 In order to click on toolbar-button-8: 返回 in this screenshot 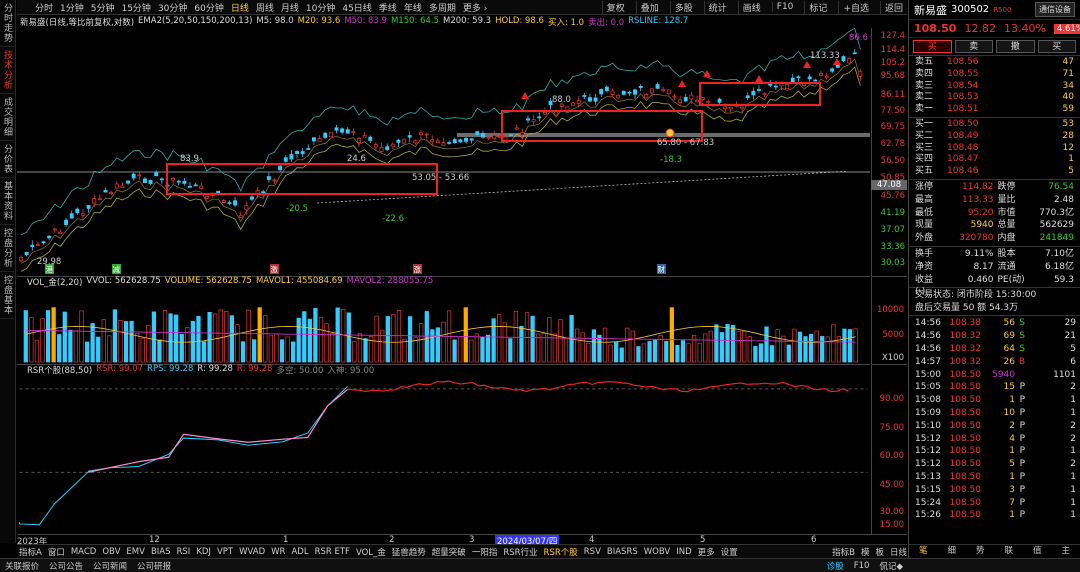, I will do `click(893, 7)`.